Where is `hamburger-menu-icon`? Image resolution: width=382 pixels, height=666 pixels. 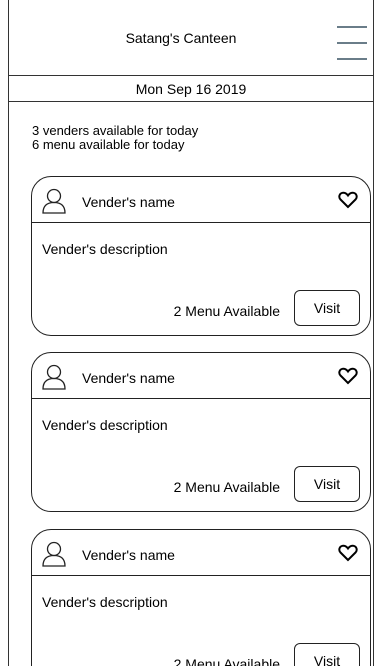
hamburger-menu-icon is located at coordinates (352, 44).